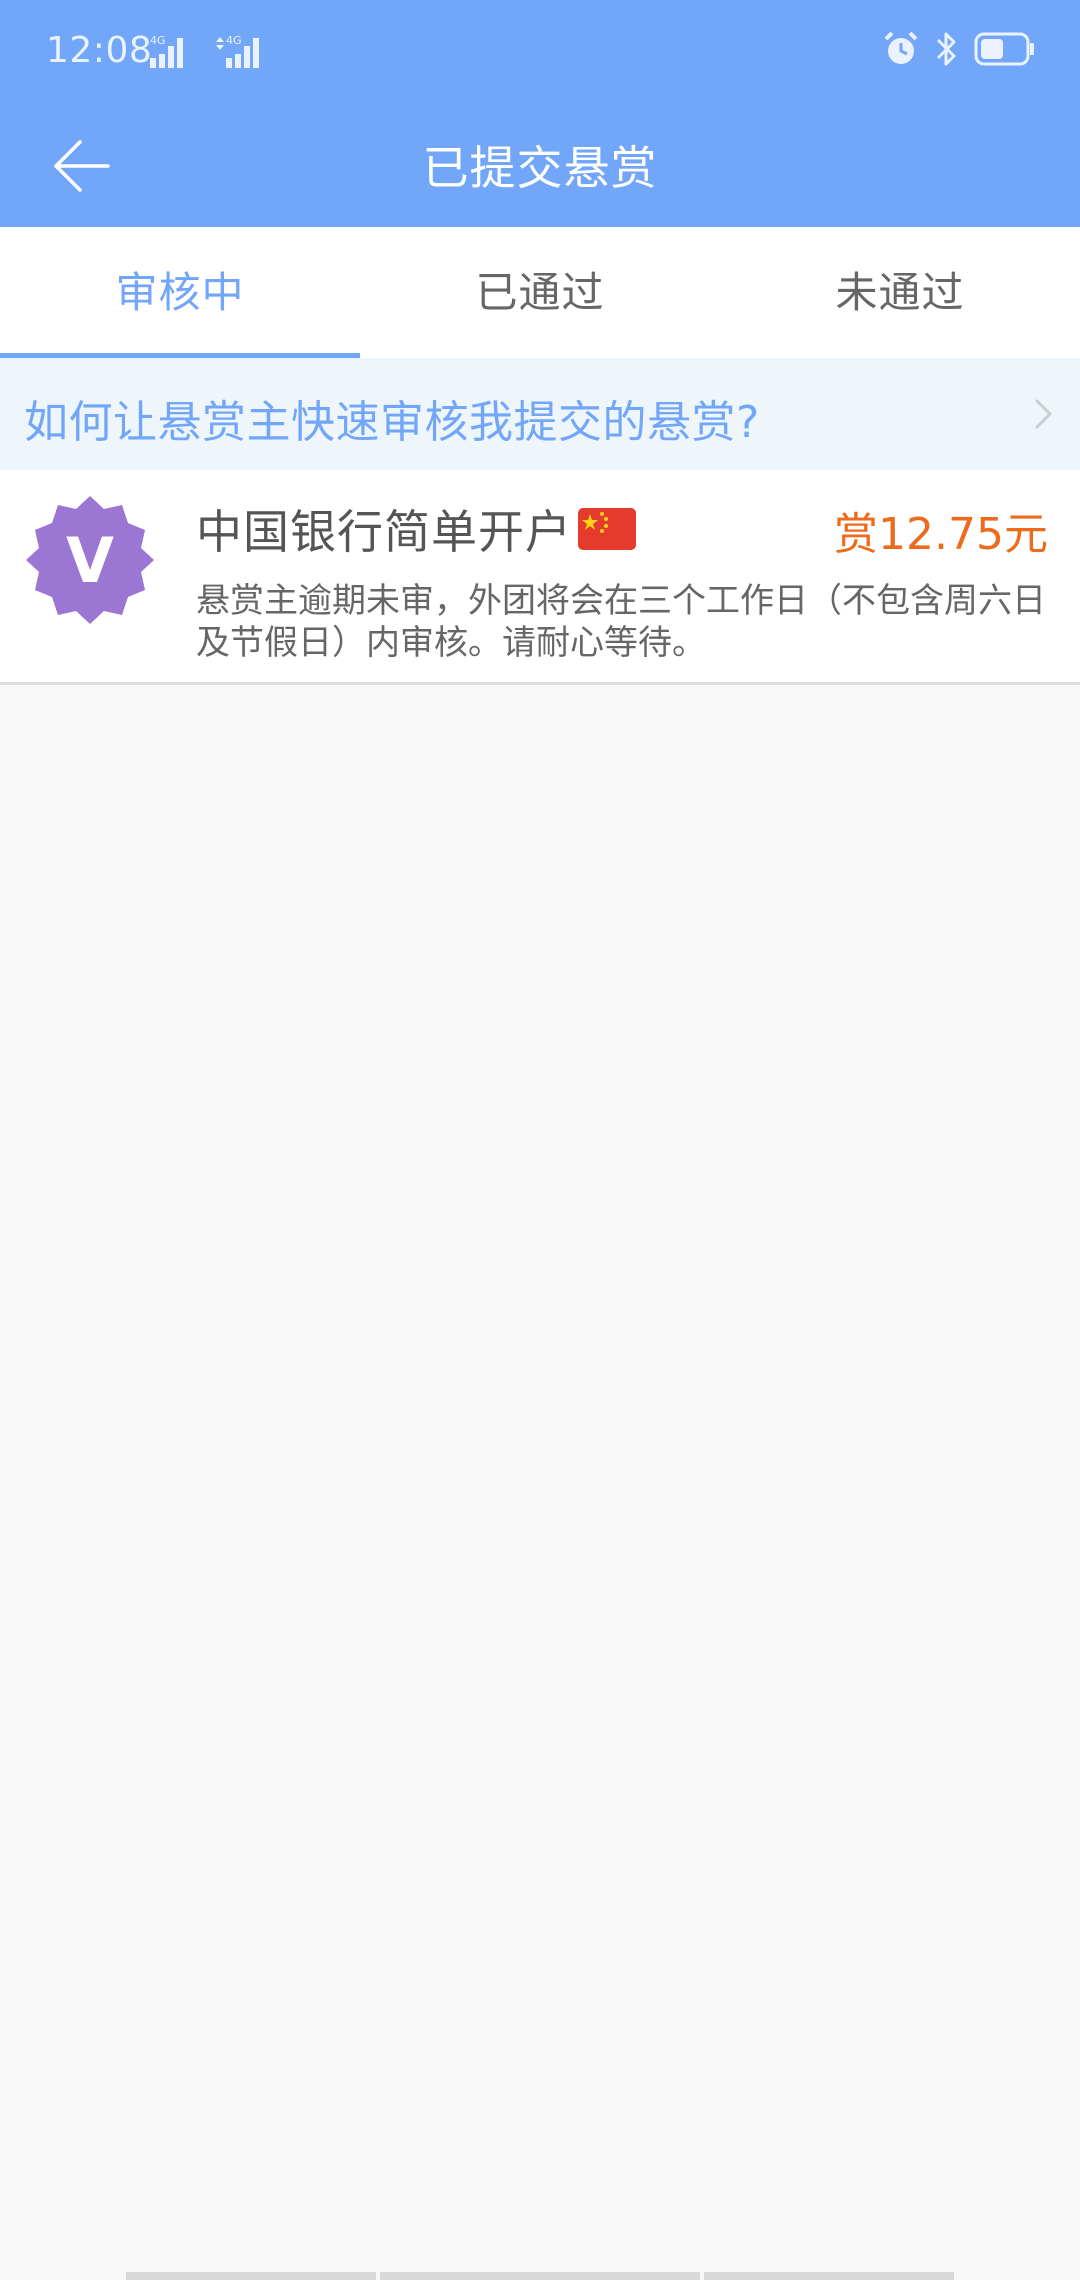  What do you see at coordinates (901, 47) in the screenshot?
I see `alarm-icon` at bounding box center [901, 47].